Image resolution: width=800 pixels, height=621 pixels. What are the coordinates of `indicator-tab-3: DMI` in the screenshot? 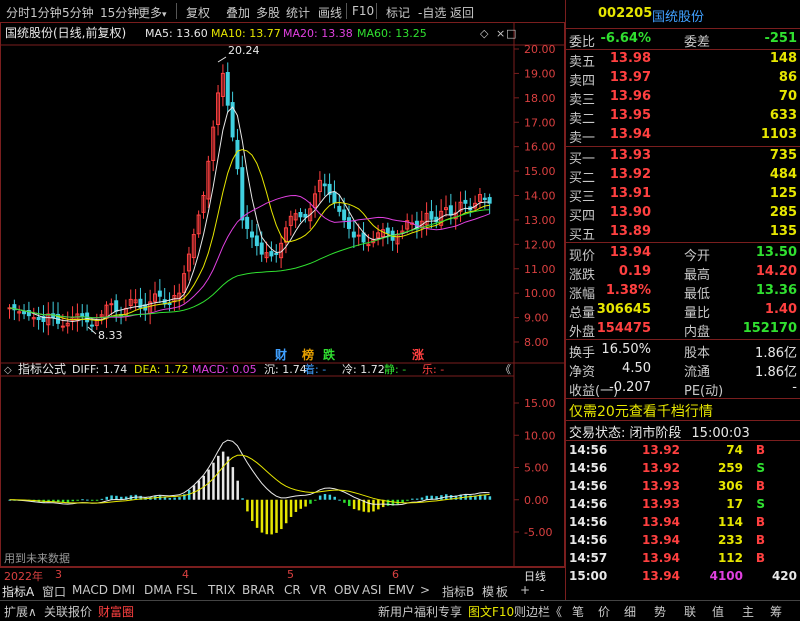 It's located at (123, 590).